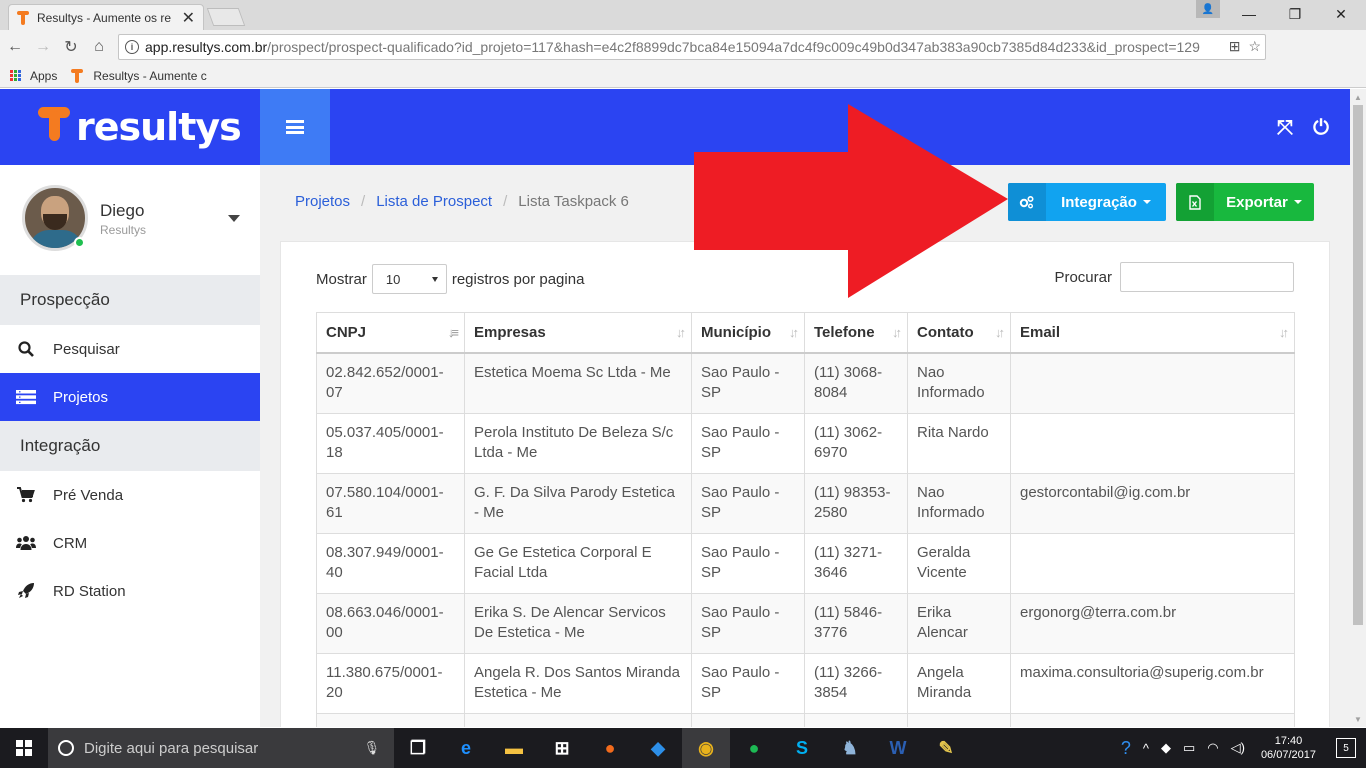  What do you see at coordinates (1152, 333) in the screenshot?
I see `column-header-email: Email ↓↑` at bounding box center [1152, 333].